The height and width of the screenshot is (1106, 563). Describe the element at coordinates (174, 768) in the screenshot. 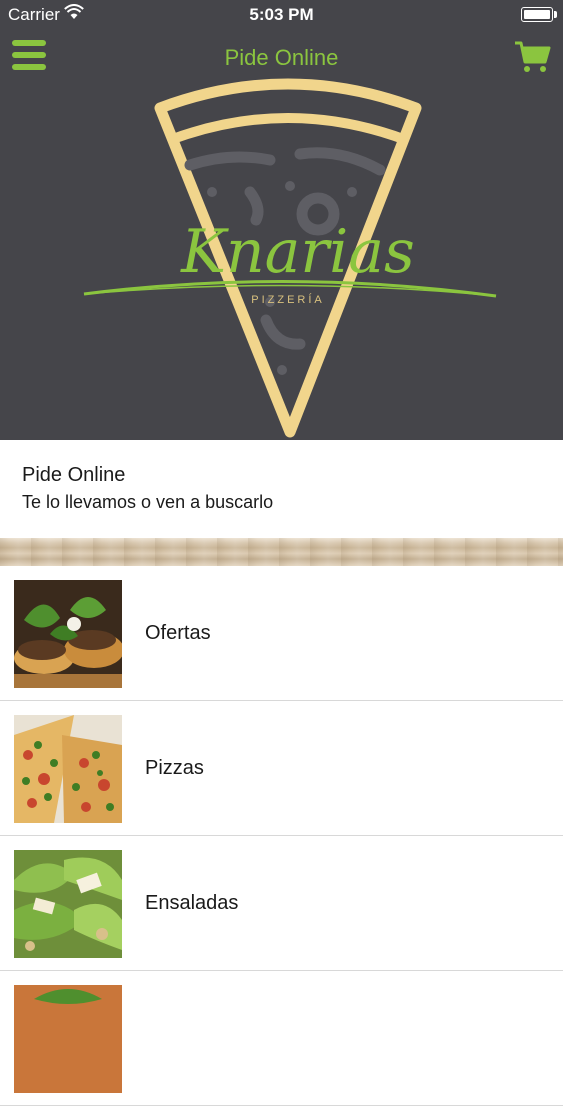

I see `category-label: Pizzas` at that location.